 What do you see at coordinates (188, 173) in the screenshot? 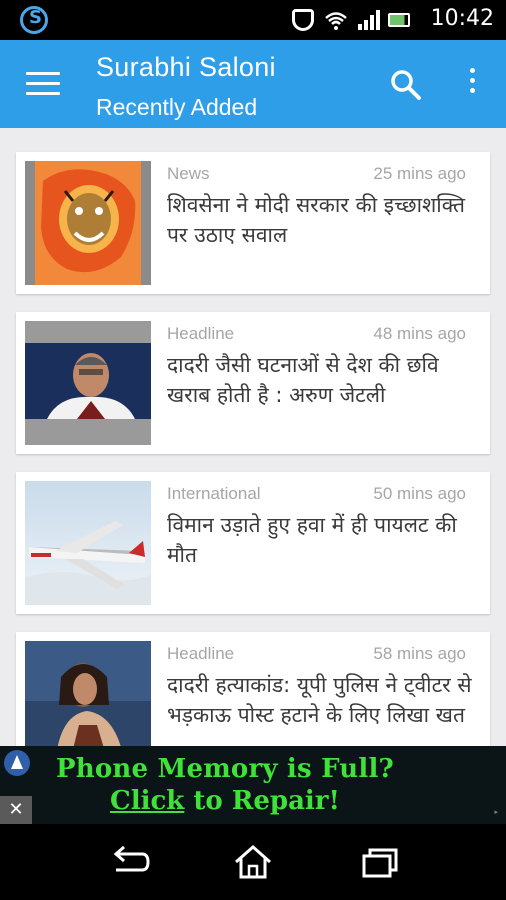
I see `article-category: News` at bounding box center [188, 173].